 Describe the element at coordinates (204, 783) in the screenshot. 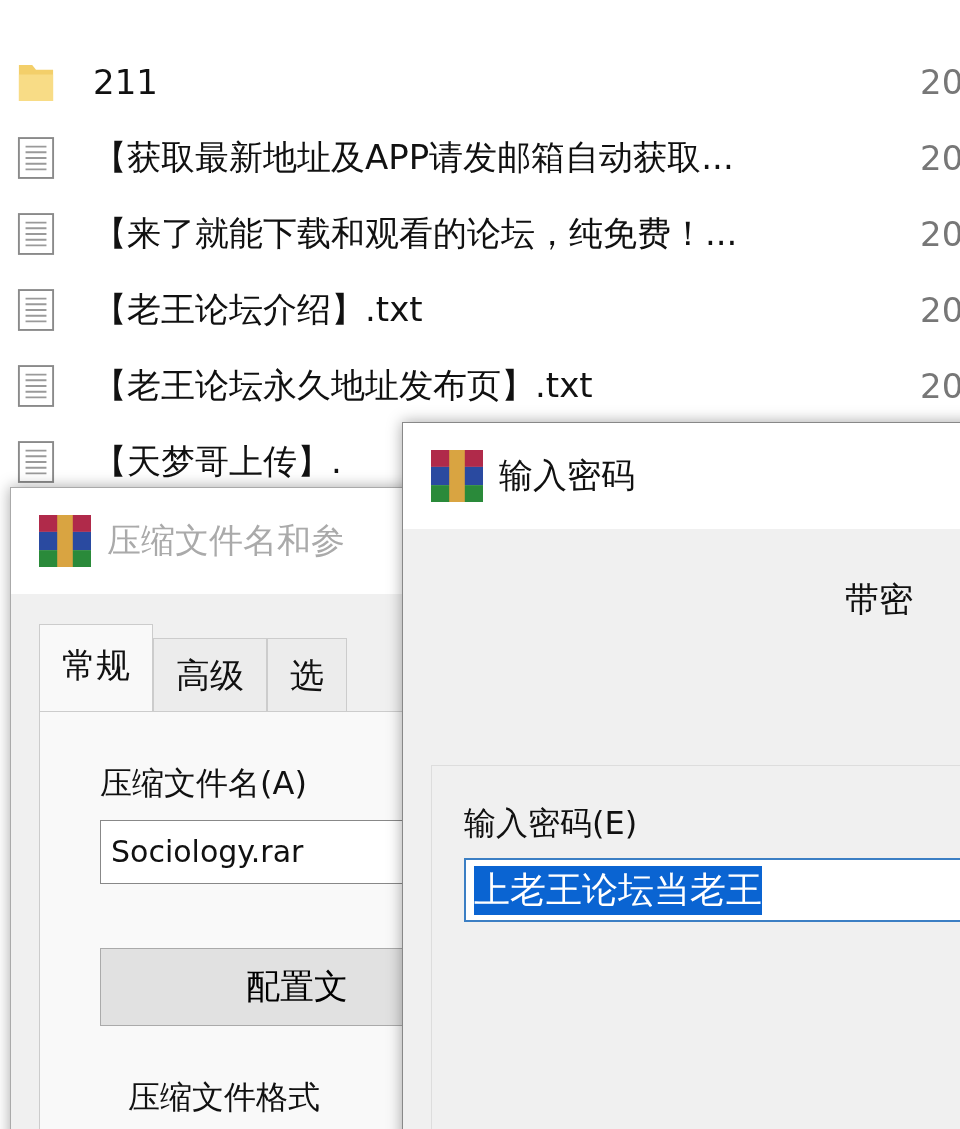

I see `field-label: 压缩文件名(A)` at that location.